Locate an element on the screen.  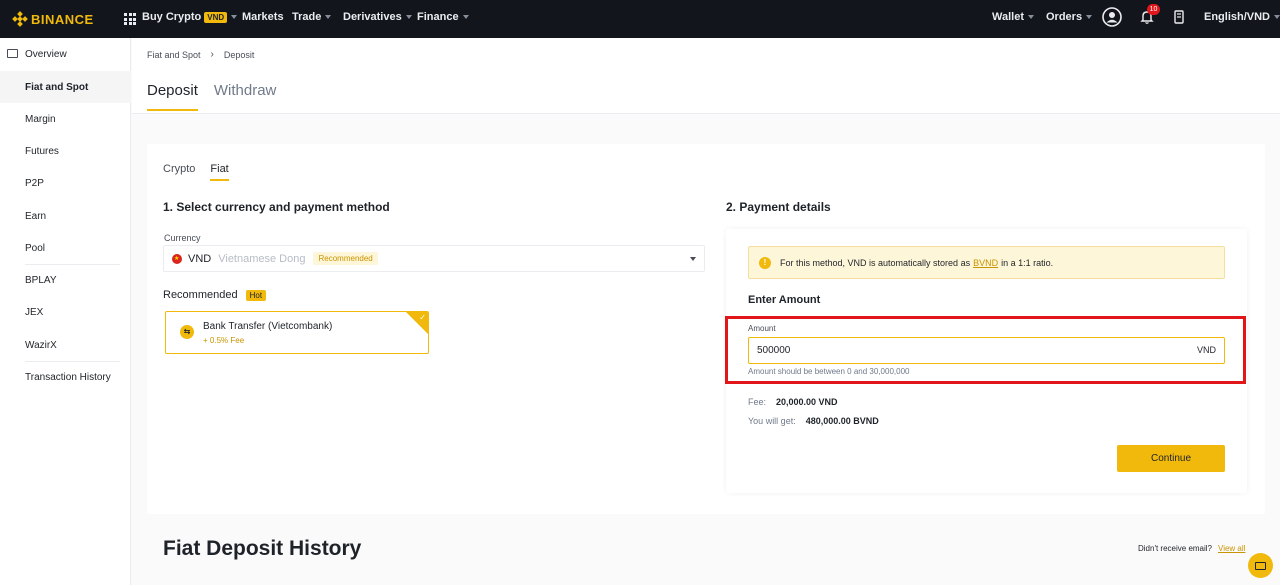
sidebar-item-overview: Overview is located at coordinates (65, 54).